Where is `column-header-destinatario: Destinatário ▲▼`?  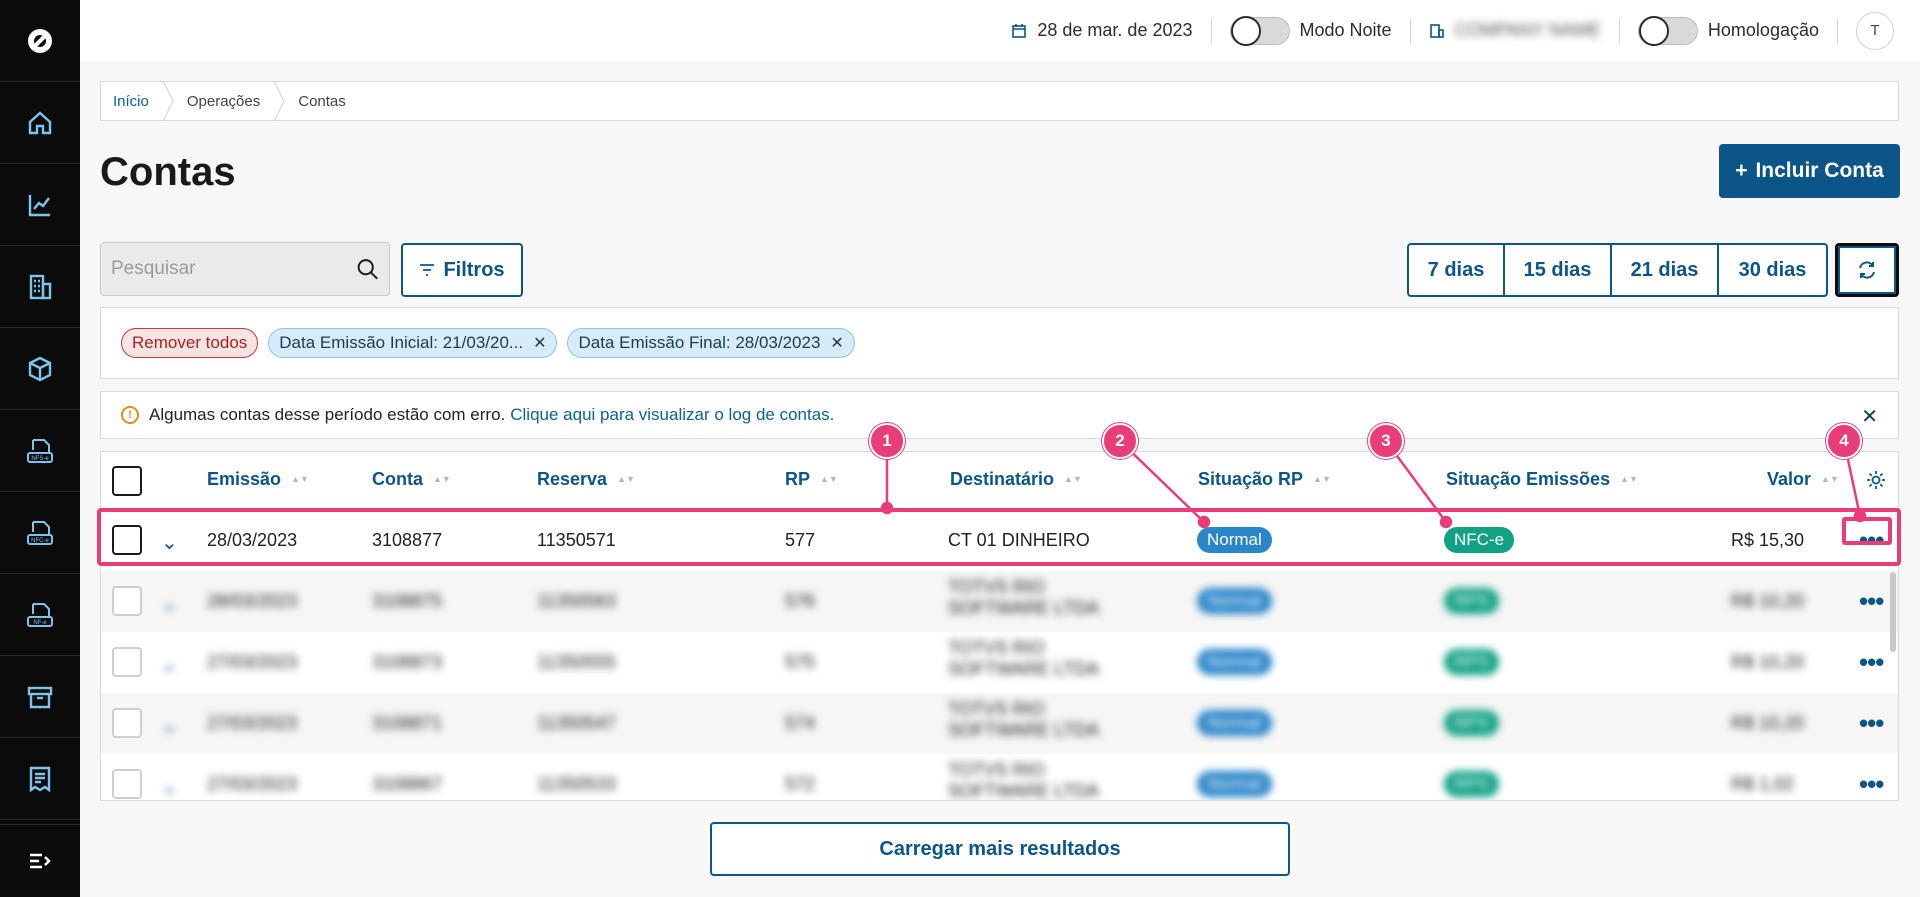 column-header-destinatario: Destinatário ▲▼ is located at coordinates (1016, 479).